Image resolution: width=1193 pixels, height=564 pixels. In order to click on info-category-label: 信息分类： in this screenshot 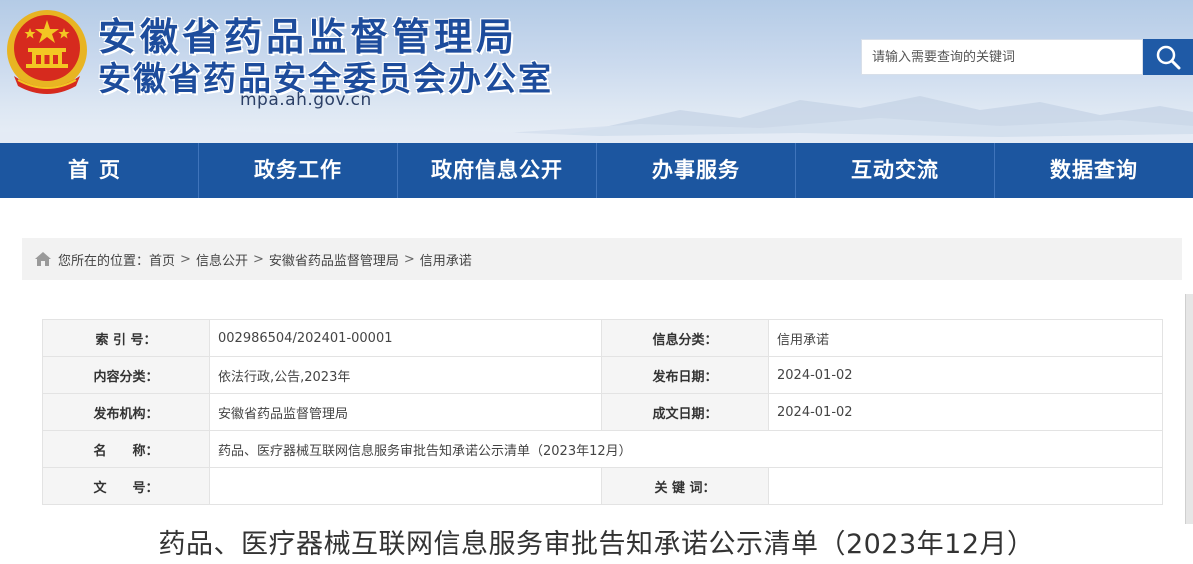, I will do `click(685, 338)`.